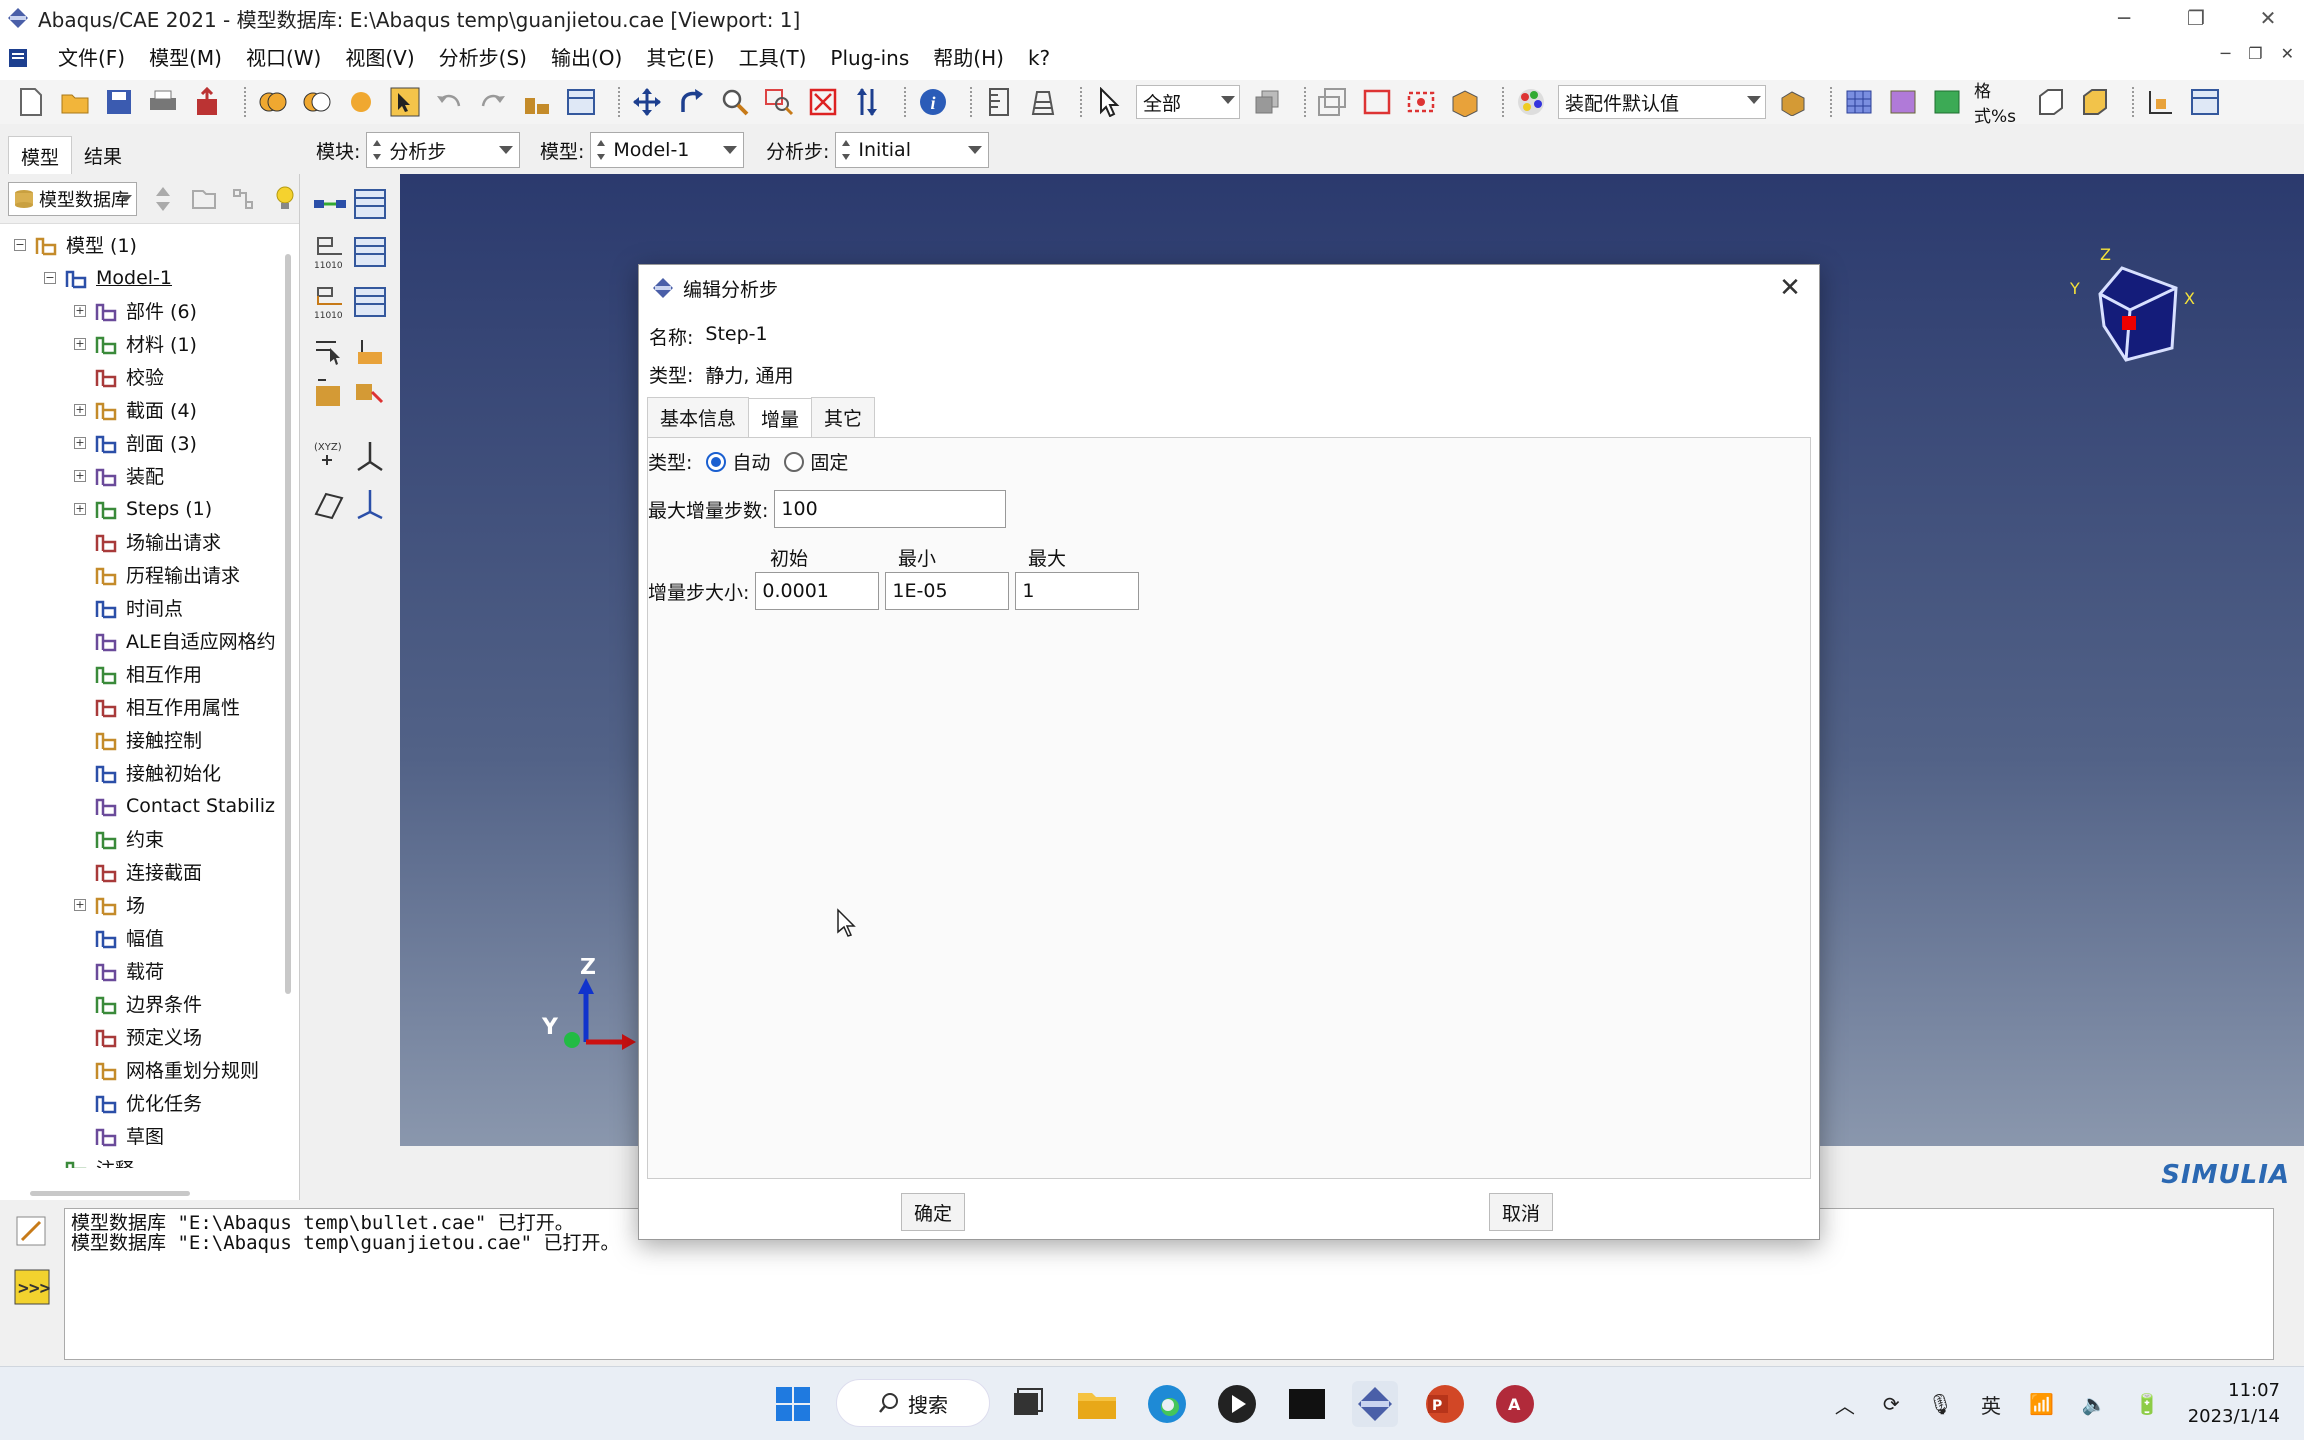 The width and height of the screenshot is (2304, 1440). Describe the element at coordinates (370, 204) in the screenshot. I see `step-manager-icon` at that location.